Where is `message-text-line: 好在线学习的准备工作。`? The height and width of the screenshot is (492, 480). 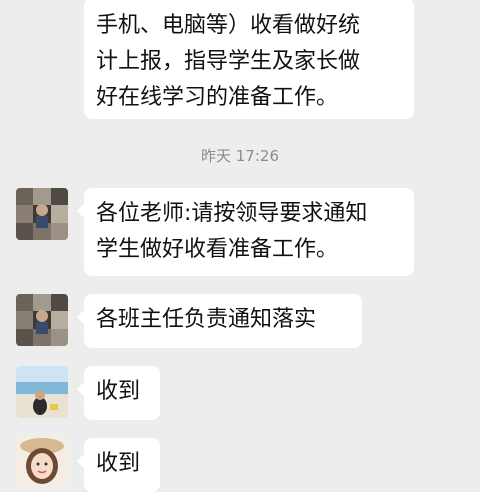
message-text-line: 好在线学习的准备工作。 is located at coordinates (217, 97).